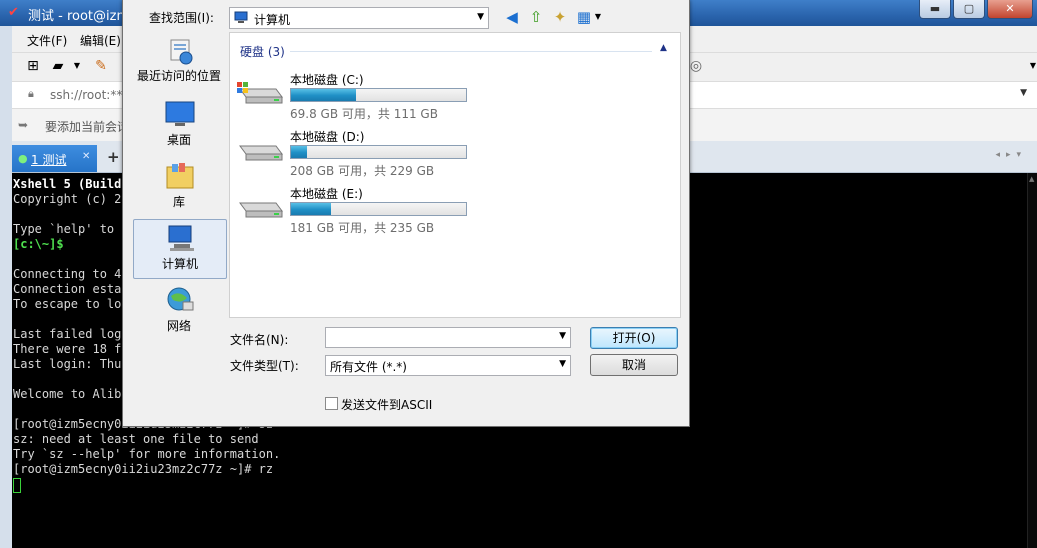 This screenshot has height=548, width=1037. What do you see at coordinates (71, 304) in the screenshot?
I see `terminal-line: To escape to loc` at bounding box center [71, 304].